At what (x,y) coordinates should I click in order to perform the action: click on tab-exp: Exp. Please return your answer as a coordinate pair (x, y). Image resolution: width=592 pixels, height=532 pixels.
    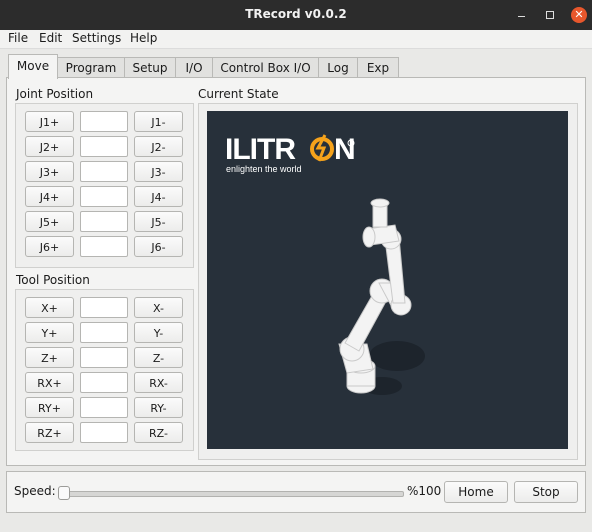
    Looking at the image, I should click on (378, 67).